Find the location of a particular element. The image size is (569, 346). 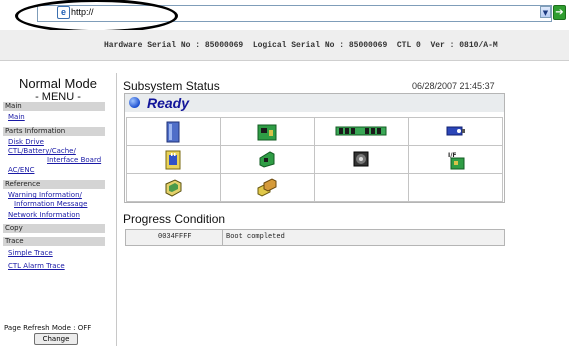

component-cell-controller is located at coordinates (267, 131).